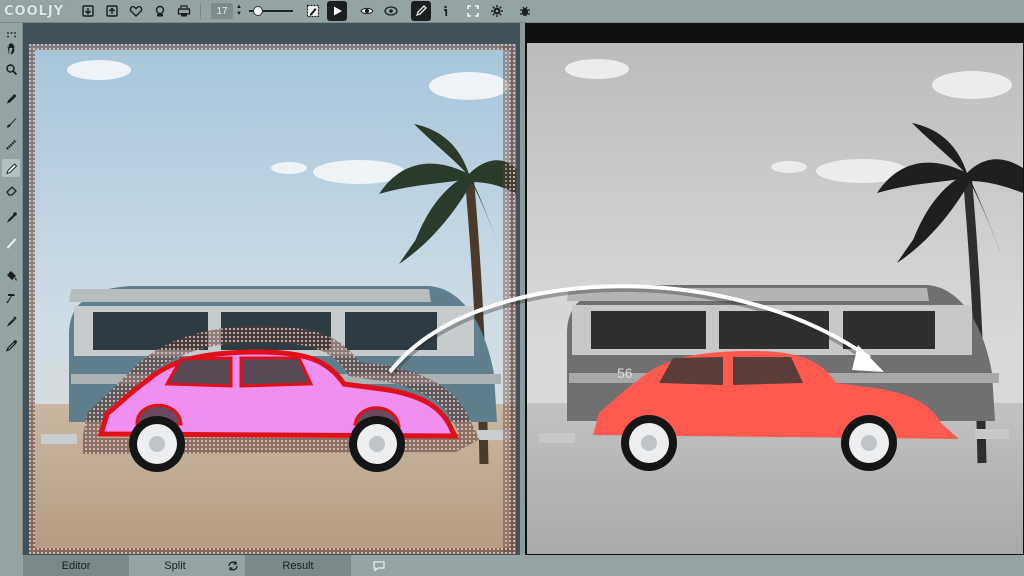  What do you see at coordinates (239, 14) in the screenshot?
I see `chevron-down-icon: ▼` at bounding box center [239, 14].